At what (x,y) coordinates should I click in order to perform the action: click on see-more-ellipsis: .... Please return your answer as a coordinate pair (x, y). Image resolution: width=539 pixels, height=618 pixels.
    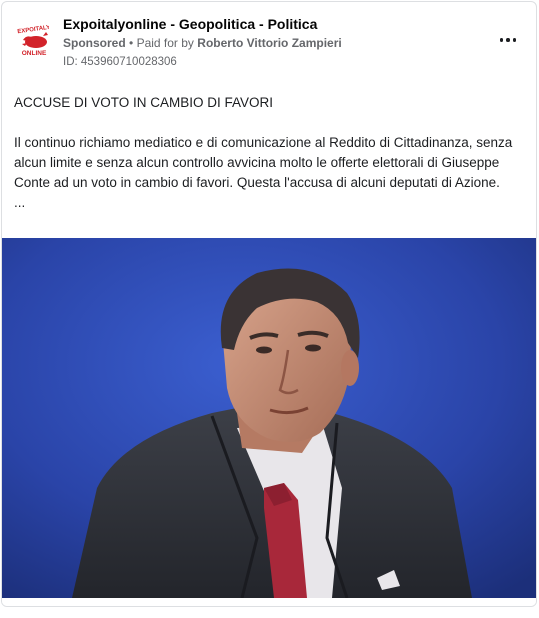
    Looking at the image, I should click on (269, 203).